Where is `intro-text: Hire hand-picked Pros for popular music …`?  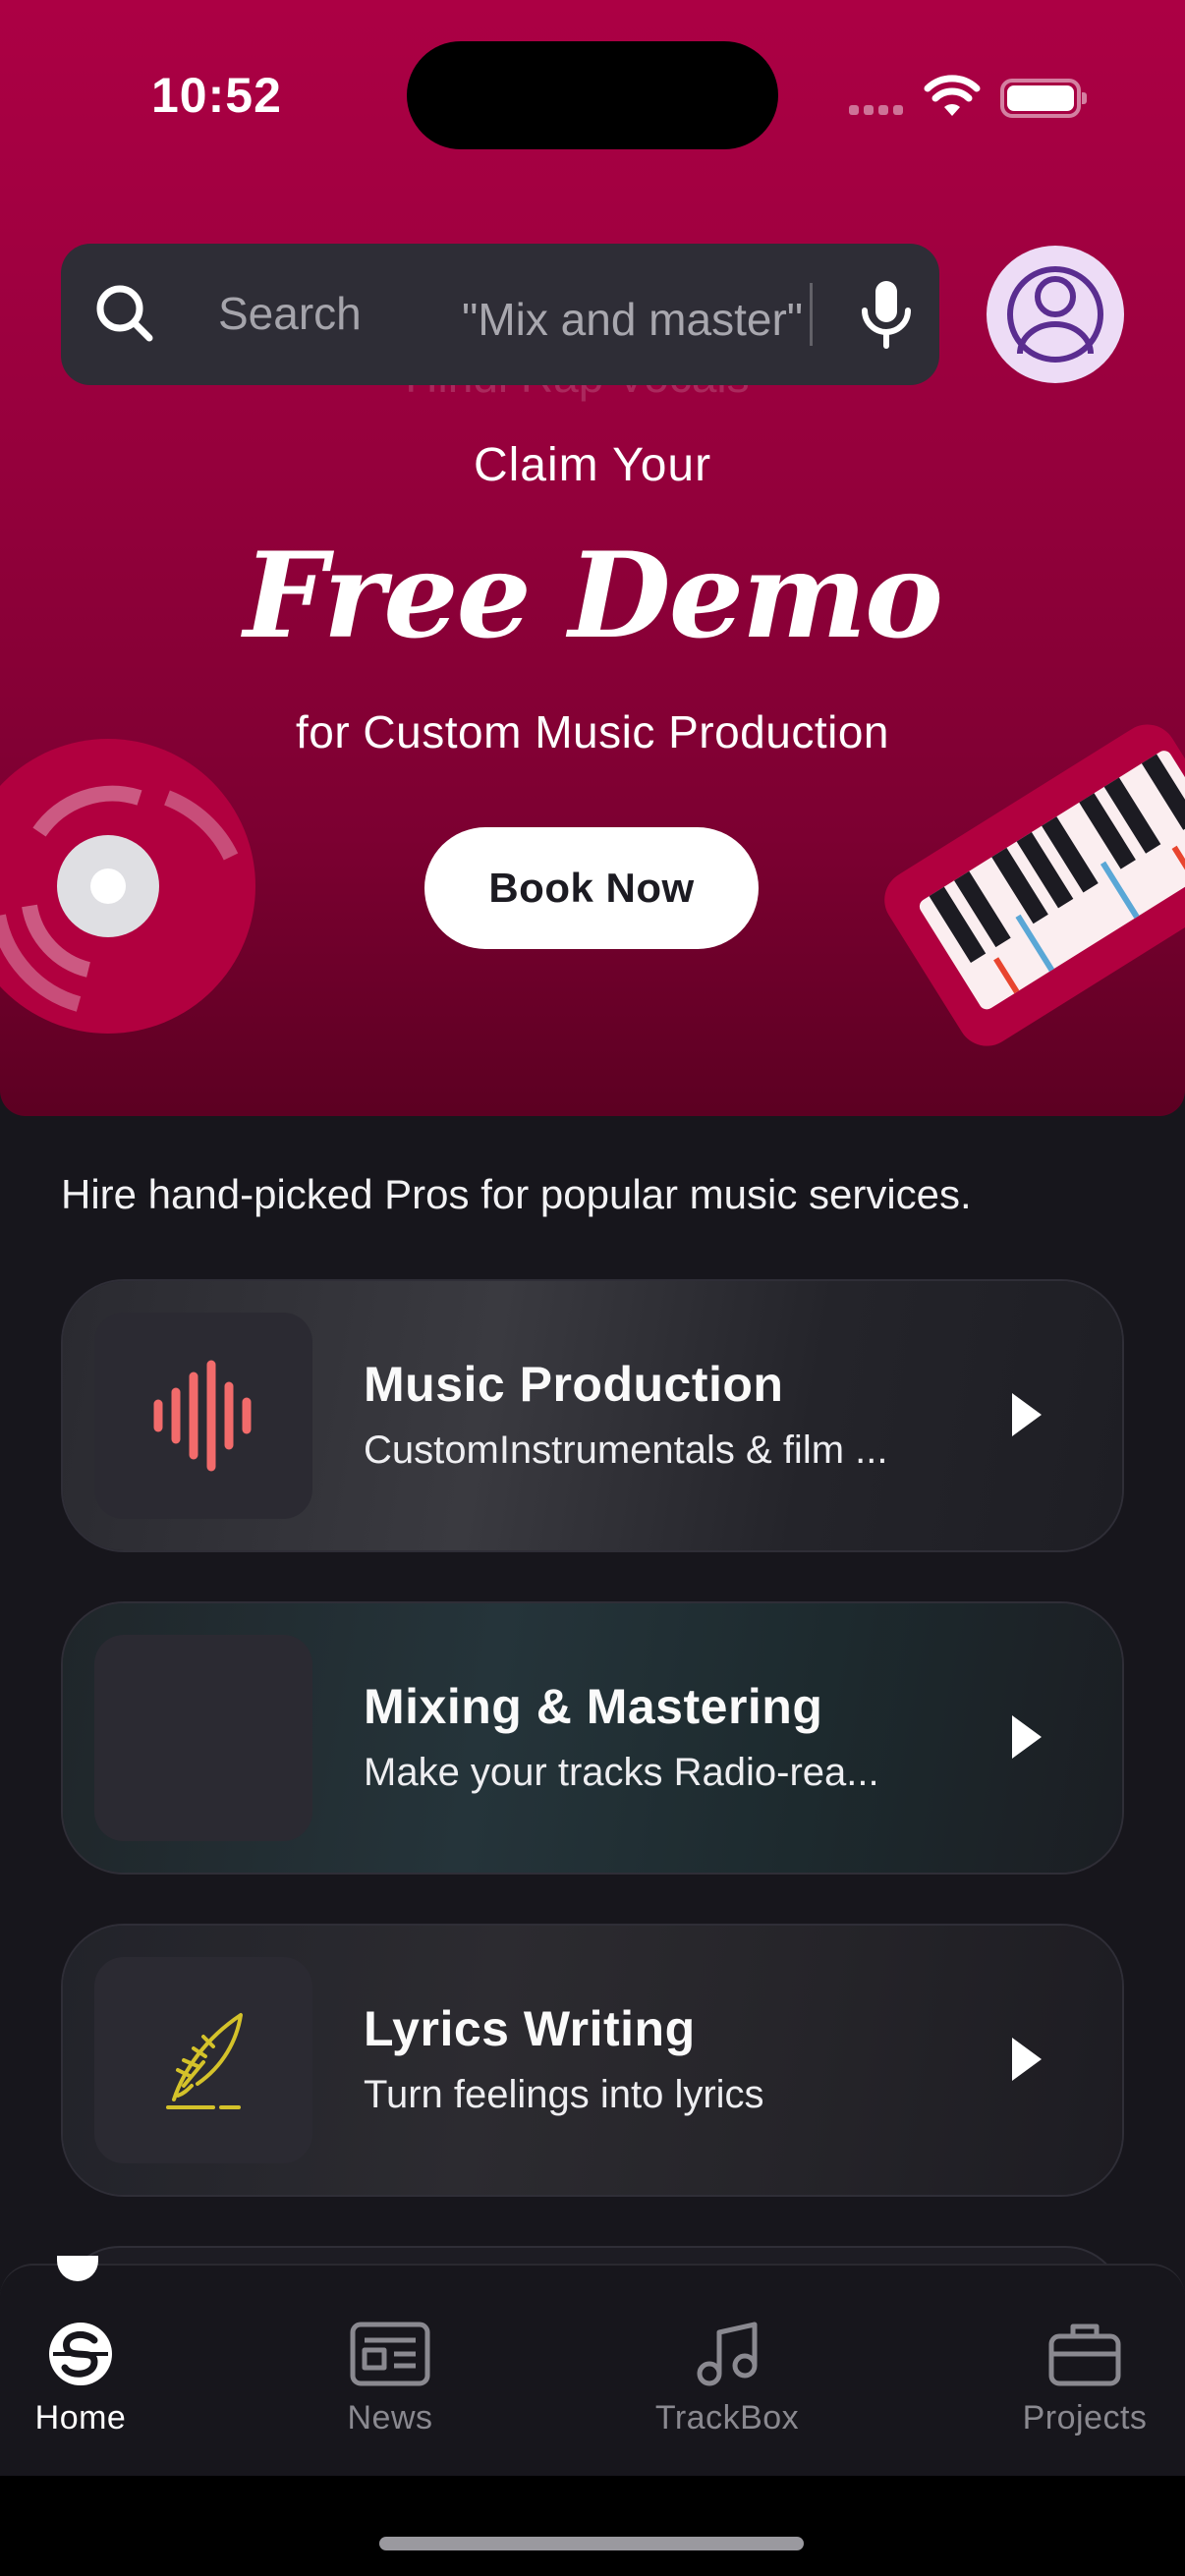 intro-text: Hire hand-picked Pros for popular music … is located at coordinates (517, 1194).